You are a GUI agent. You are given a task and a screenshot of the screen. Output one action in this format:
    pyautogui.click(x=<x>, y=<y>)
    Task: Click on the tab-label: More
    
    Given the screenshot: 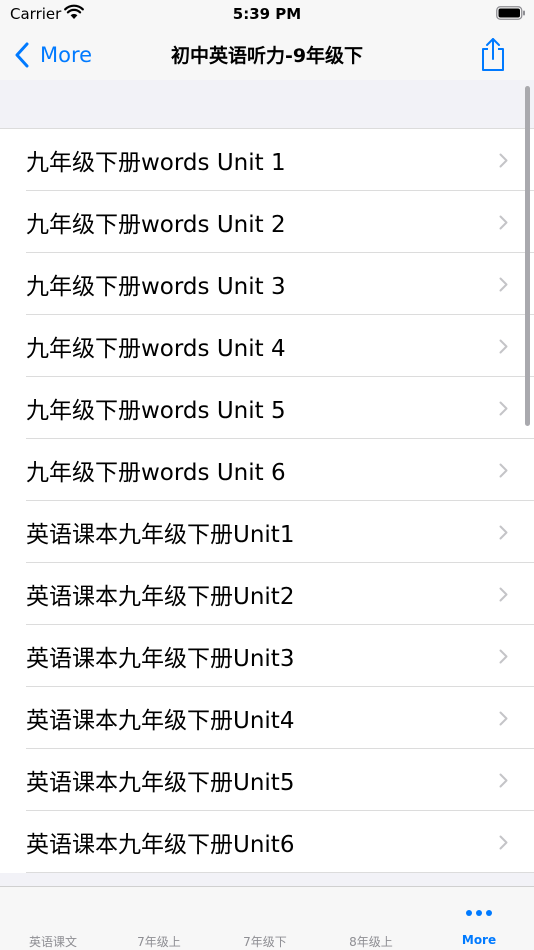 What is the action you would take?
    pyautogui.click(x=479, y=940)
    